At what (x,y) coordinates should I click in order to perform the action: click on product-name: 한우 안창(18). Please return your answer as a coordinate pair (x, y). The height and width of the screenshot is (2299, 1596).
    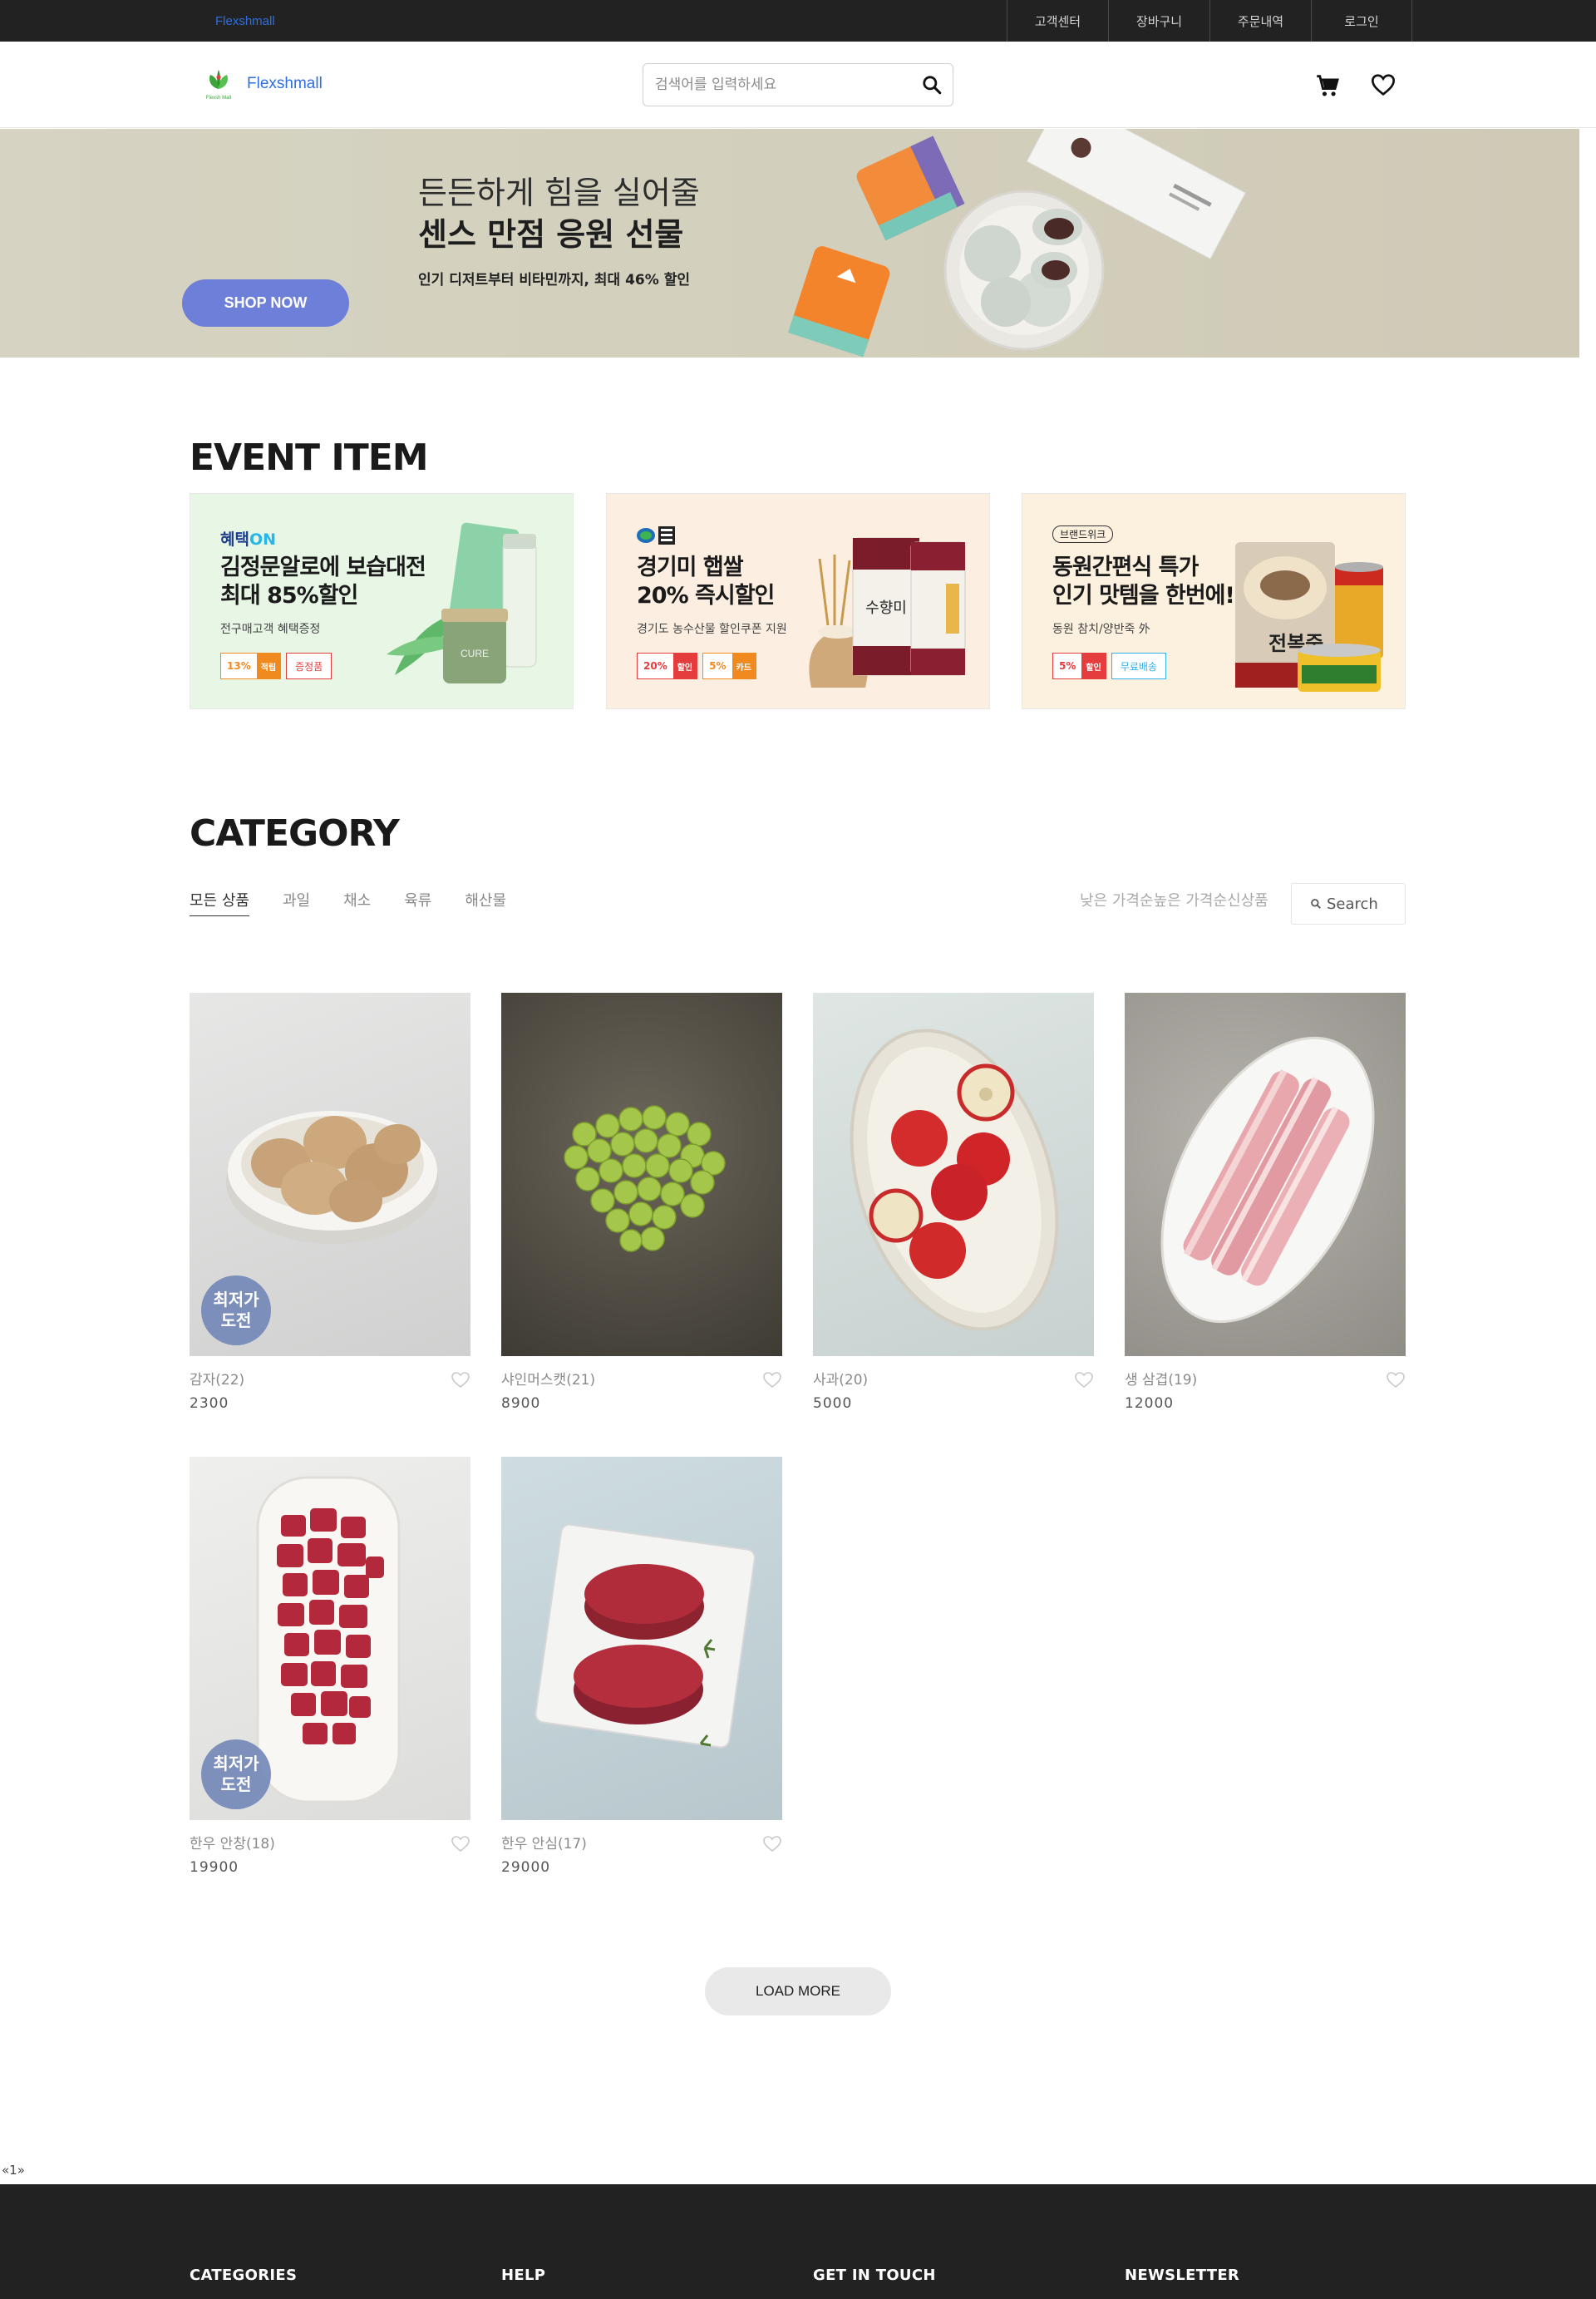
    Looking at the image, I should click on (232, 1842).